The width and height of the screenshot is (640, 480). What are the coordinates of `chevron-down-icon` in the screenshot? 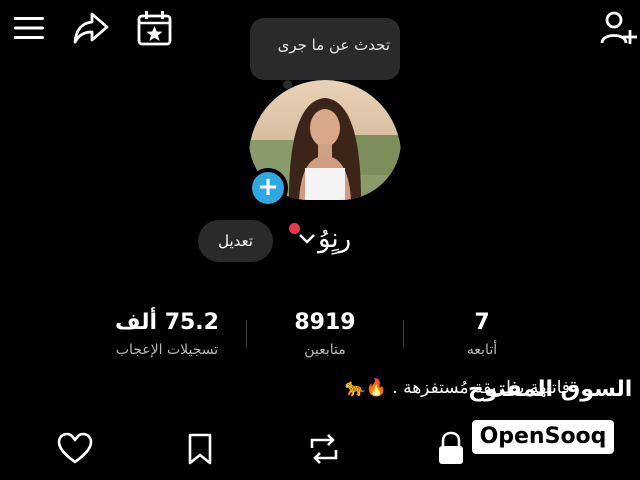 It's located at (307, 239).